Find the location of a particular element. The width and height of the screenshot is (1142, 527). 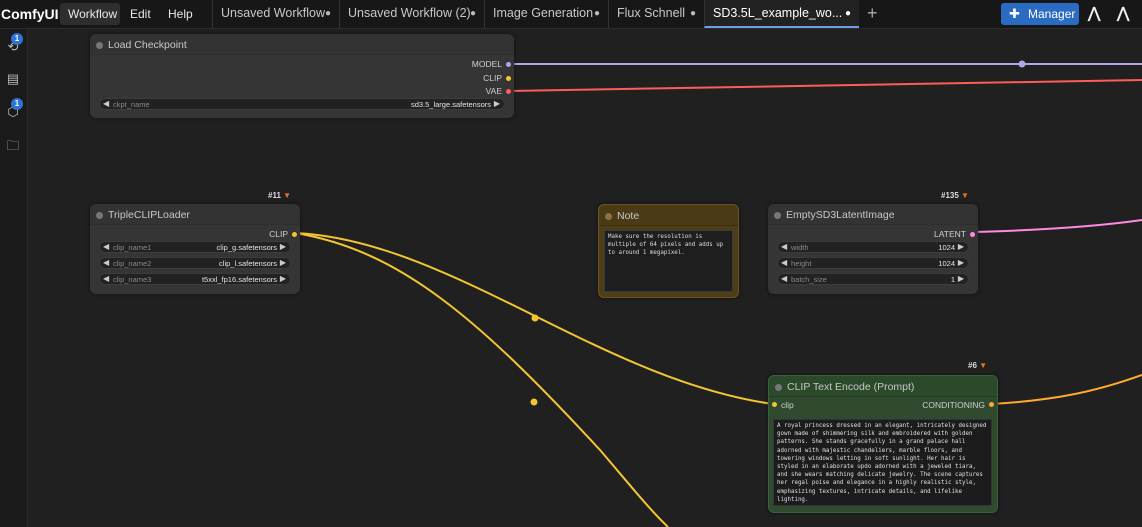

node-id: #135 is located at coordinates (950, 195).